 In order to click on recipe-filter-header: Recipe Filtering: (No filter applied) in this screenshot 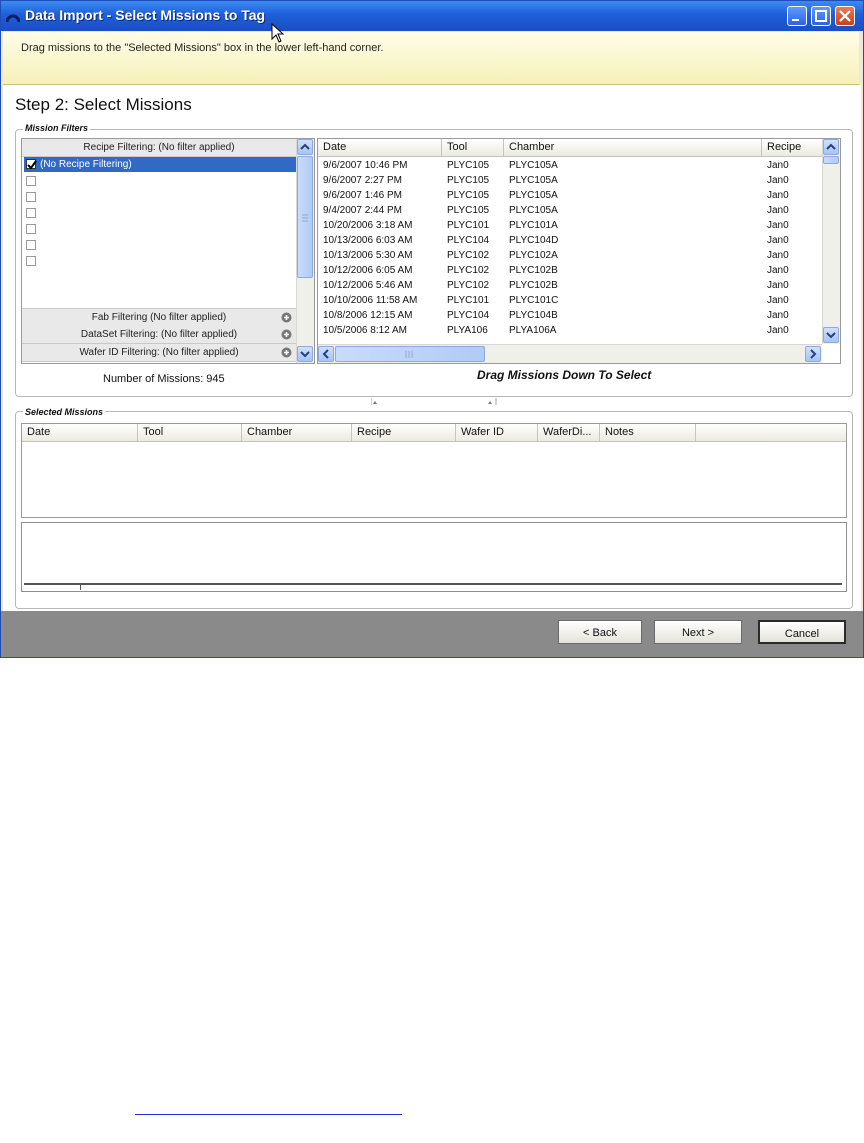, I will do `click(159, 148)`.